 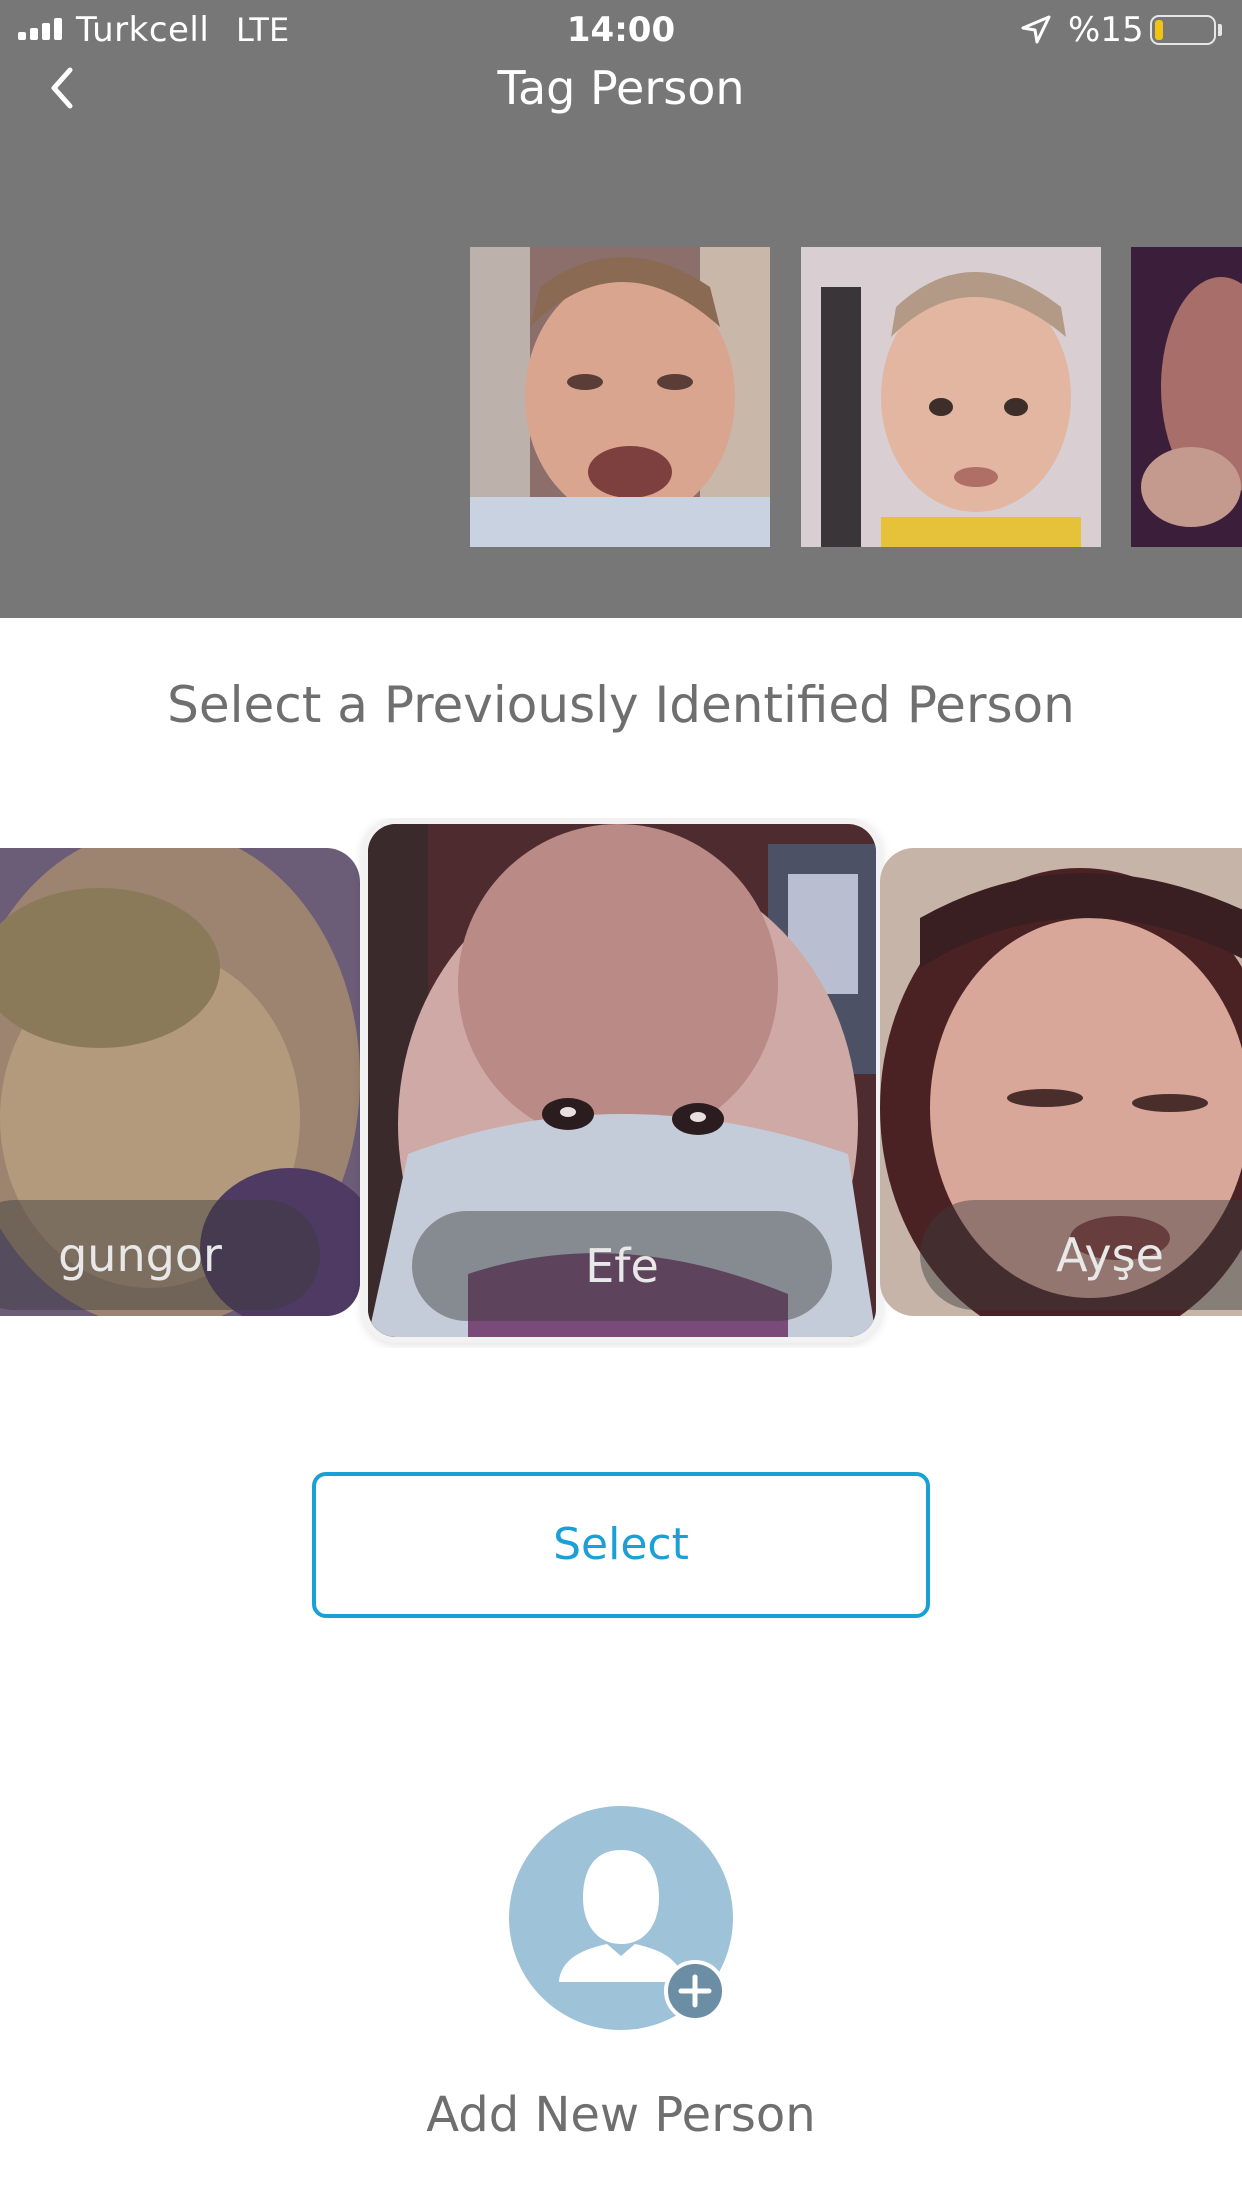 I want to click on person-card-ayse: Ayşe, so click(x=1061, y=1082).